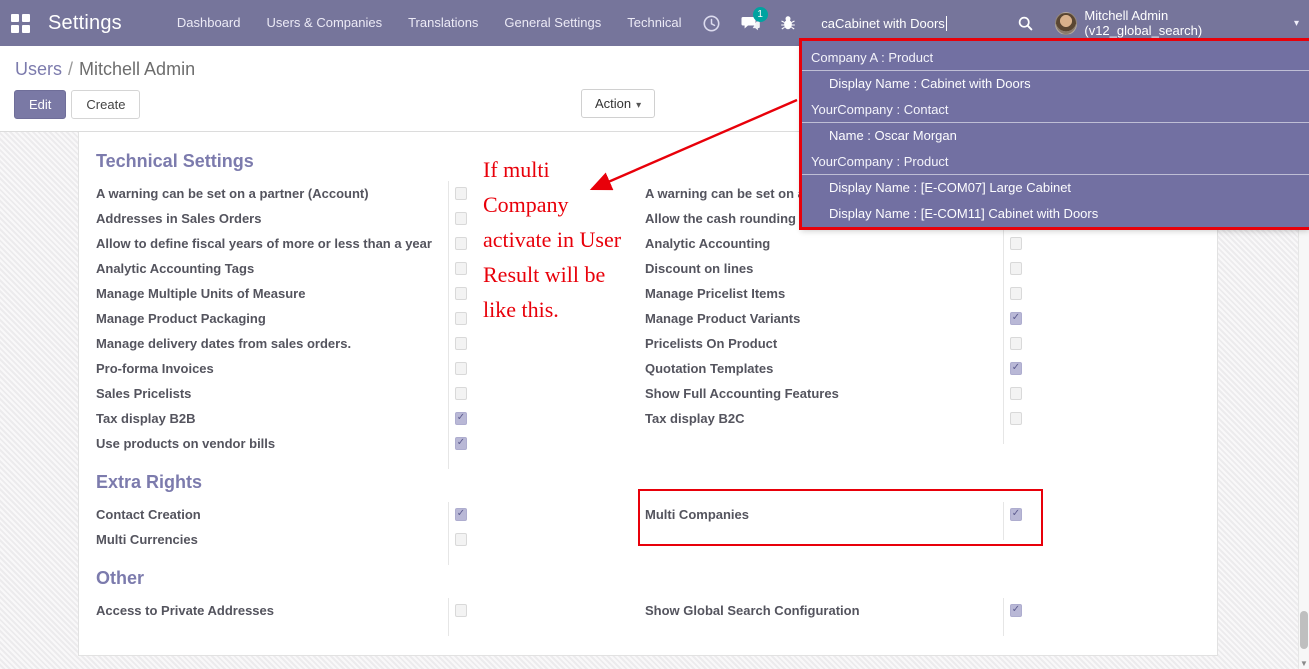  I want to click on app-title: Settings, so click(85, 23).